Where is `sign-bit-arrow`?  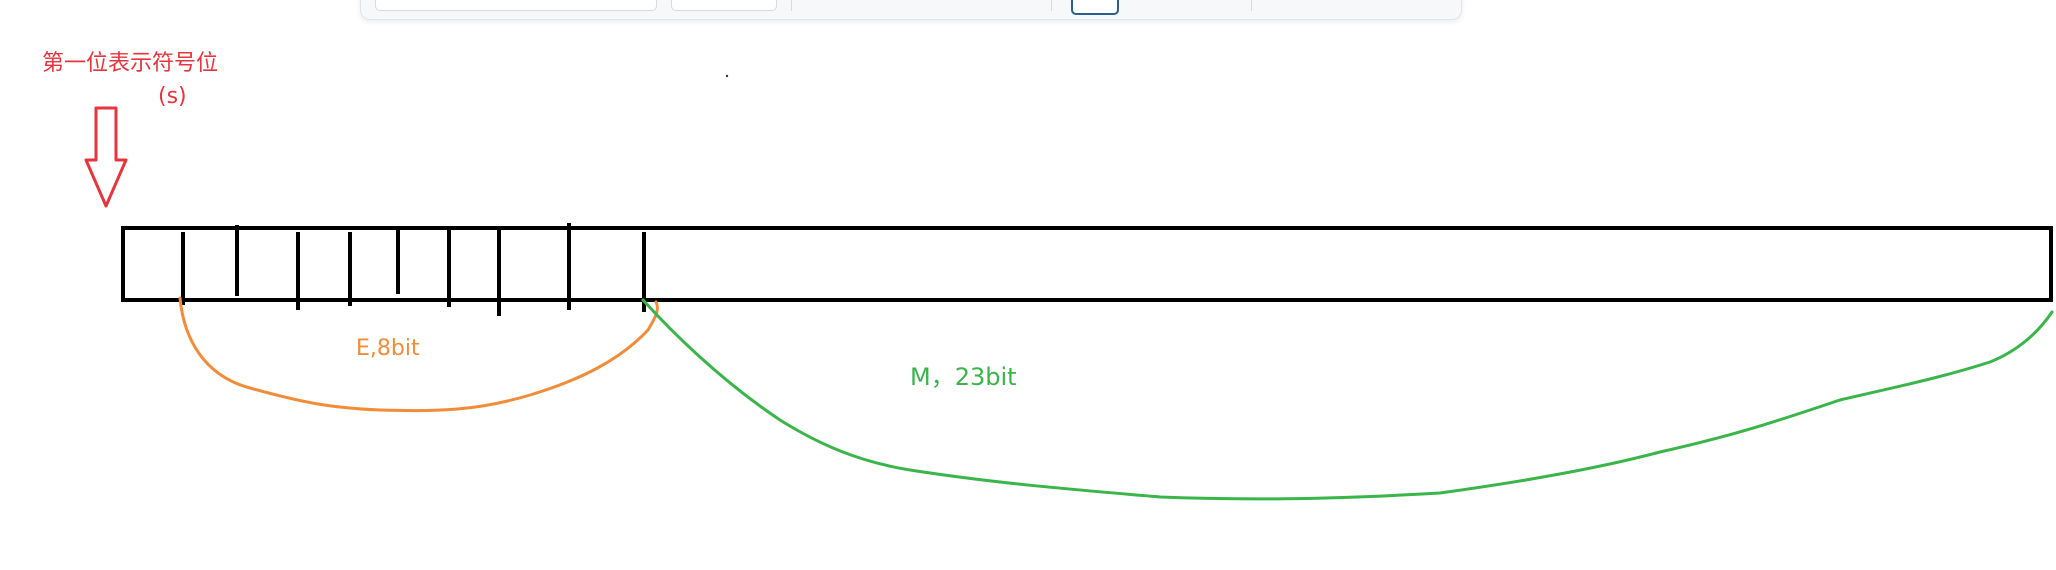 sign-bit-arrow is located at coordinates (106, 157).